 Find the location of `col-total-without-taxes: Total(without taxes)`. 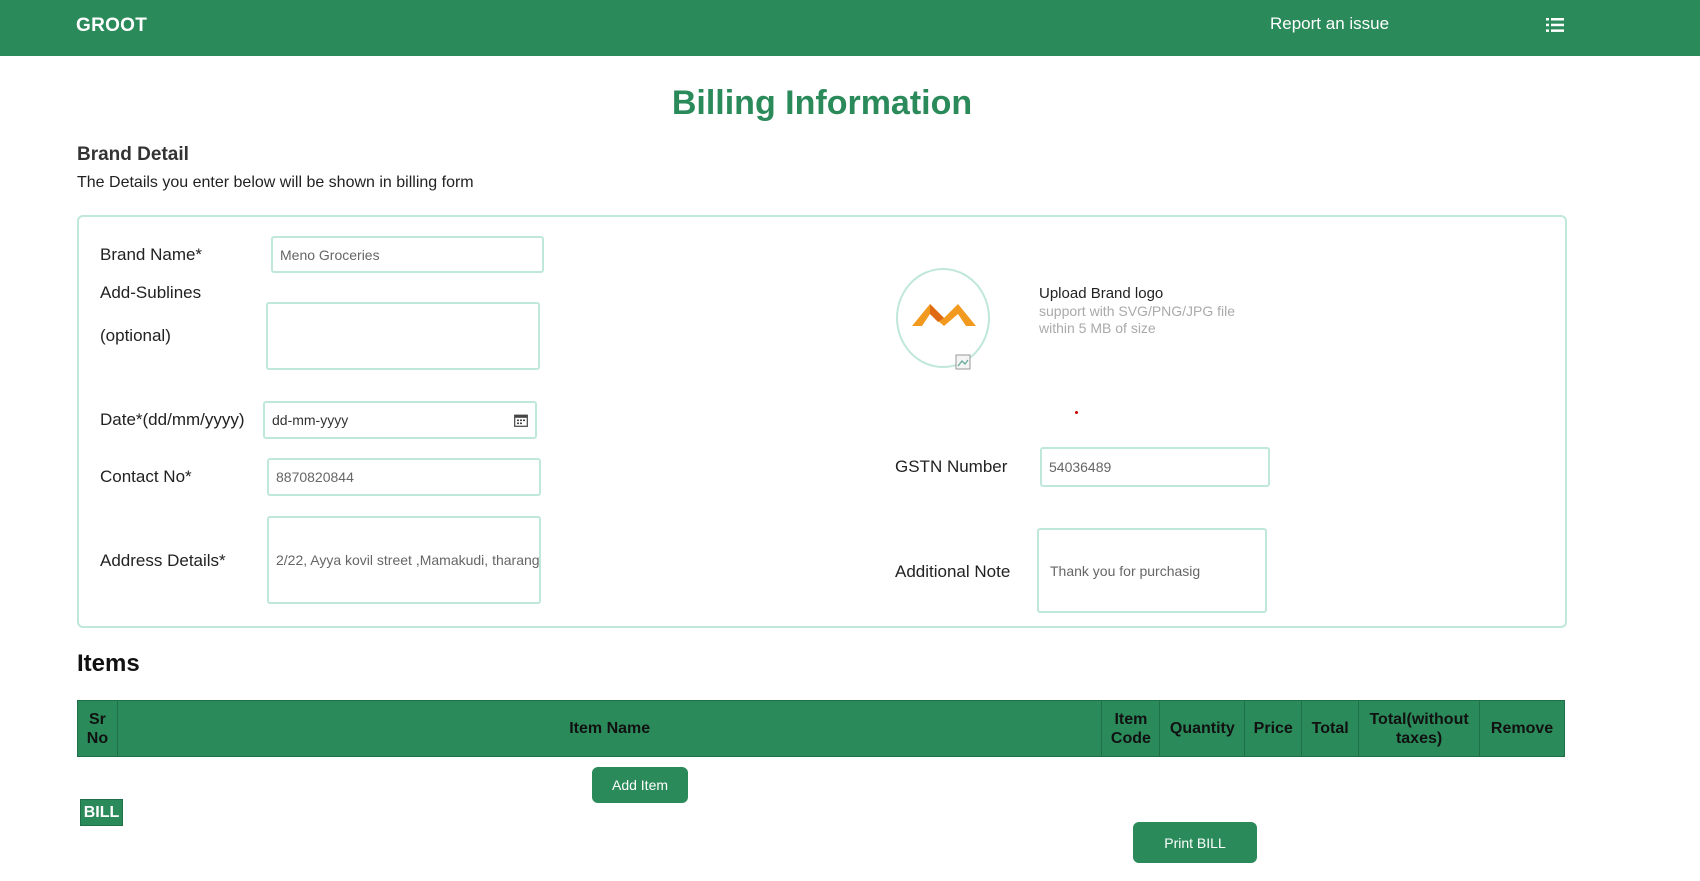

col-total-without-taxes: Total(without taxes) is located at coordinates (1419, 728).